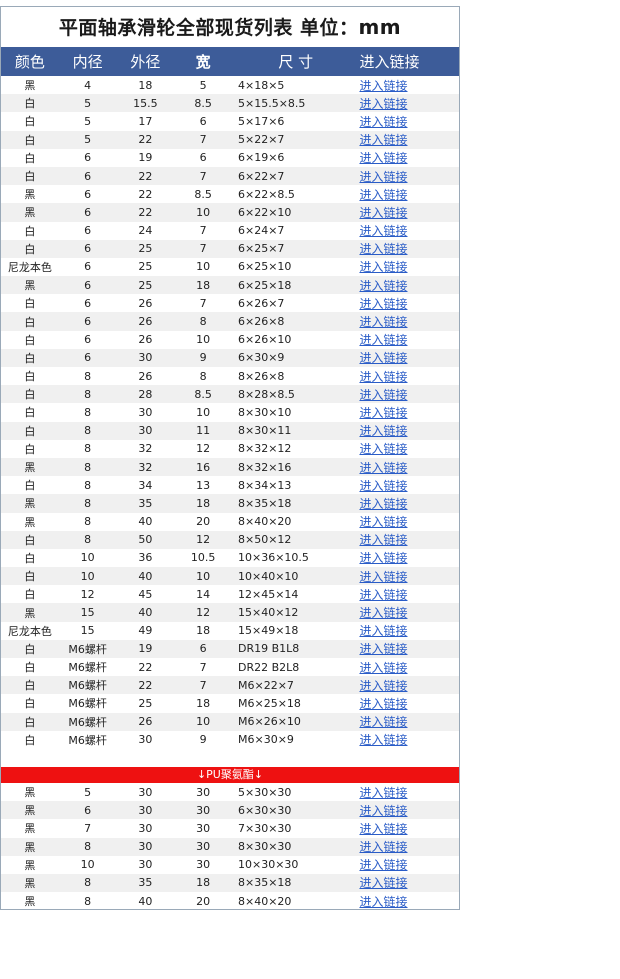 This screenshot has width=620, height=979. I want to click on cell-size: 8×35×18, so click(265, 883).